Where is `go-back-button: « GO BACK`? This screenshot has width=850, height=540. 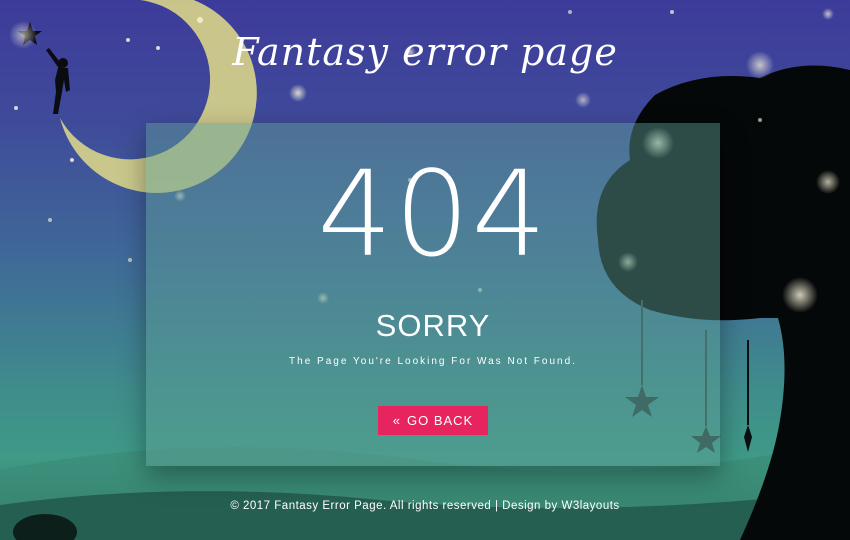
go-back-button: « GO BACK is located at coordinates (433, 420).